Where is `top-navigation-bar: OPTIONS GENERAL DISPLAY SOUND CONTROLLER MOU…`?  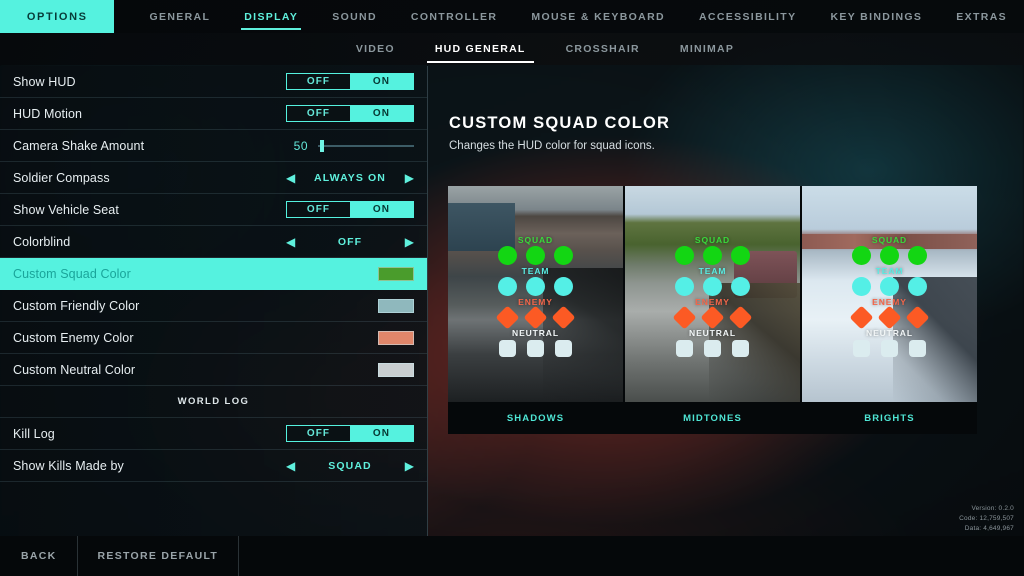
top-navigation-bar: OPTIONS GENERAL DISPLAY SOUND CONTROLLER MOU… is located at coordinates (512, 16).